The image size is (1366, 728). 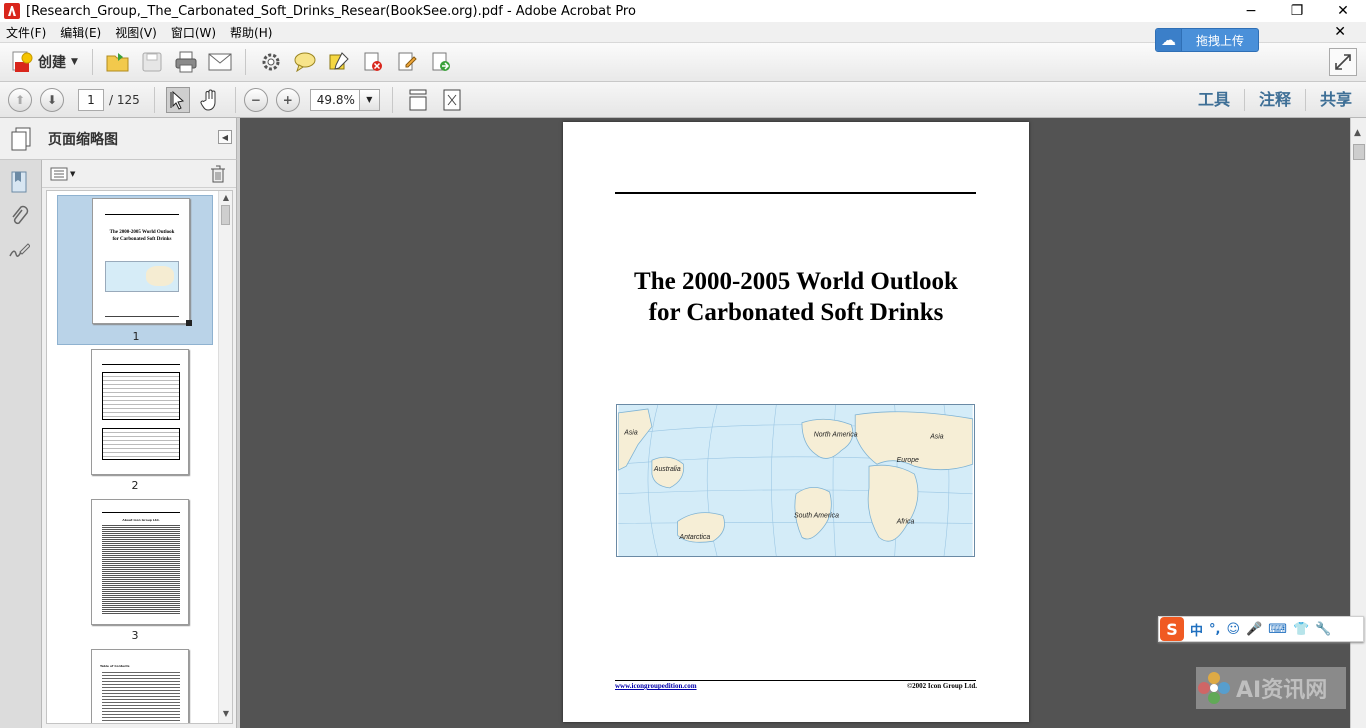 I want to click on print-button, so click(x=186, y=62).